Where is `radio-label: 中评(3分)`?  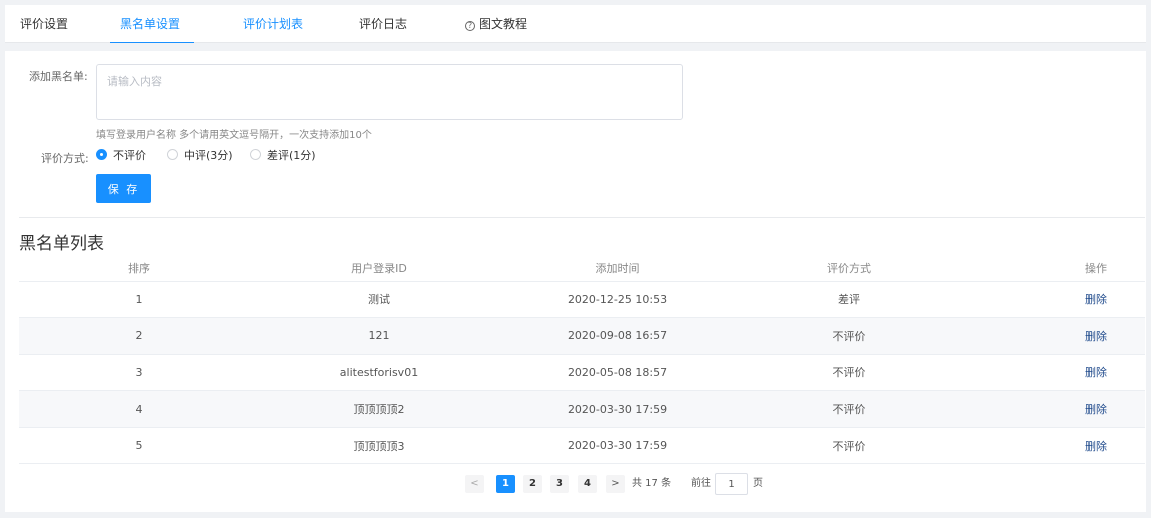
radio-label: 中评(3分) is located at coordinates (208, 155).